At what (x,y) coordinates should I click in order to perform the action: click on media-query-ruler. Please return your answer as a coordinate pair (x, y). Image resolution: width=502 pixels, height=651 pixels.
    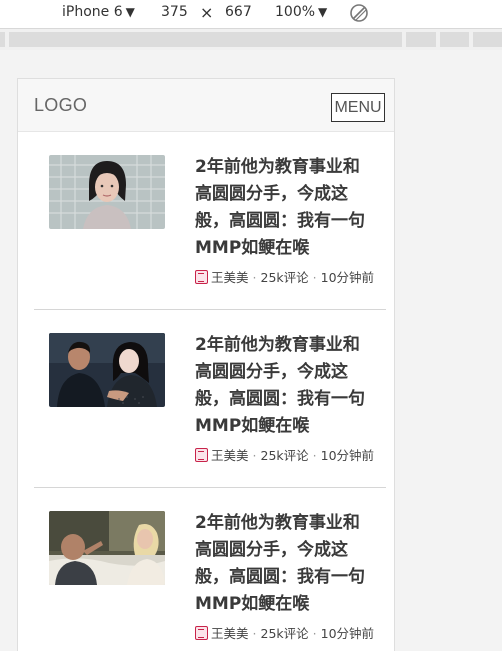
    Looking at the image, I should click on (251, 39).